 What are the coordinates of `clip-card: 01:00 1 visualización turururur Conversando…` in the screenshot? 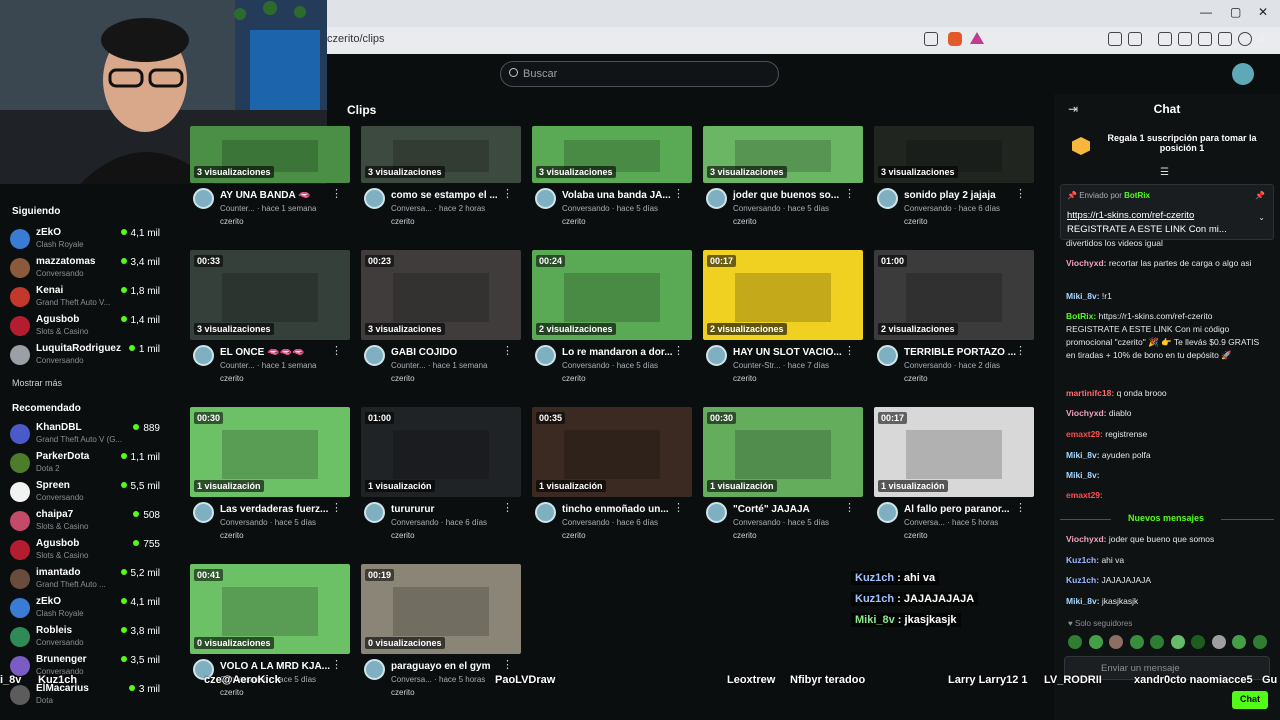 It's located at (441, 478).